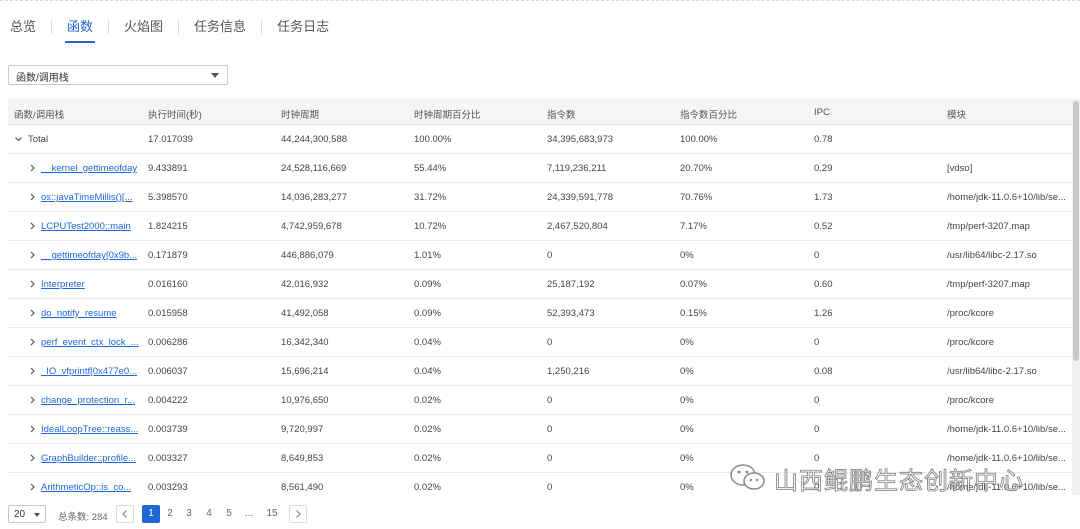 The height and width of the screenshot is (529, 1080). Describe the element at coordinates (696, 197) in the screenshot. I see `cell-instr-pct: 70.76%` at that location.